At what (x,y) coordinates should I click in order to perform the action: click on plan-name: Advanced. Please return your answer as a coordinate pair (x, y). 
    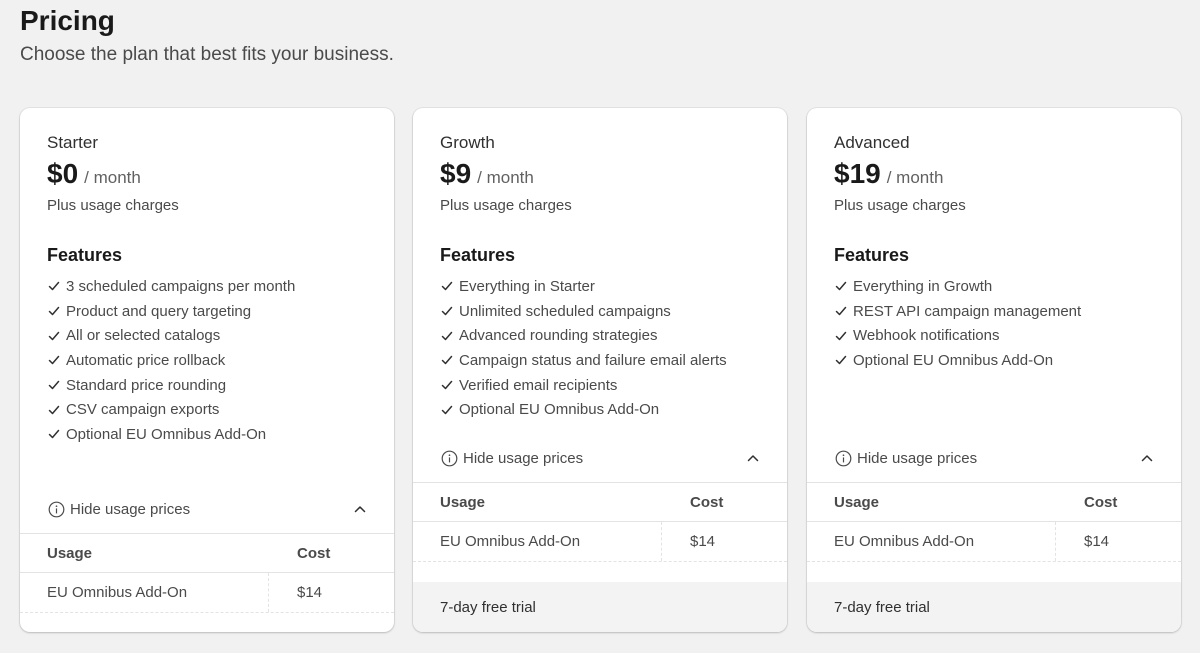
    Looking at the image, I should click on (872, 142).